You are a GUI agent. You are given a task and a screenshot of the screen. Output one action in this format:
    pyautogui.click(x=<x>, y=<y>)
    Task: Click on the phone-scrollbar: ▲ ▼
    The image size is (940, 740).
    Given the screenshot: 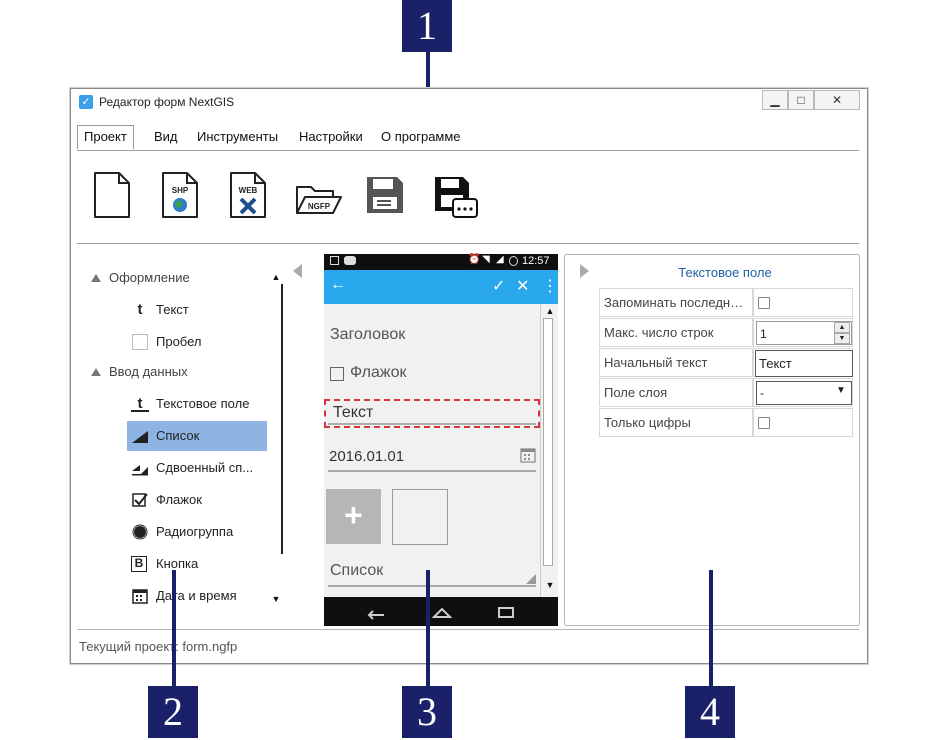 What is the action you would take?
    pyautogui.click(x=549, y=450)
    